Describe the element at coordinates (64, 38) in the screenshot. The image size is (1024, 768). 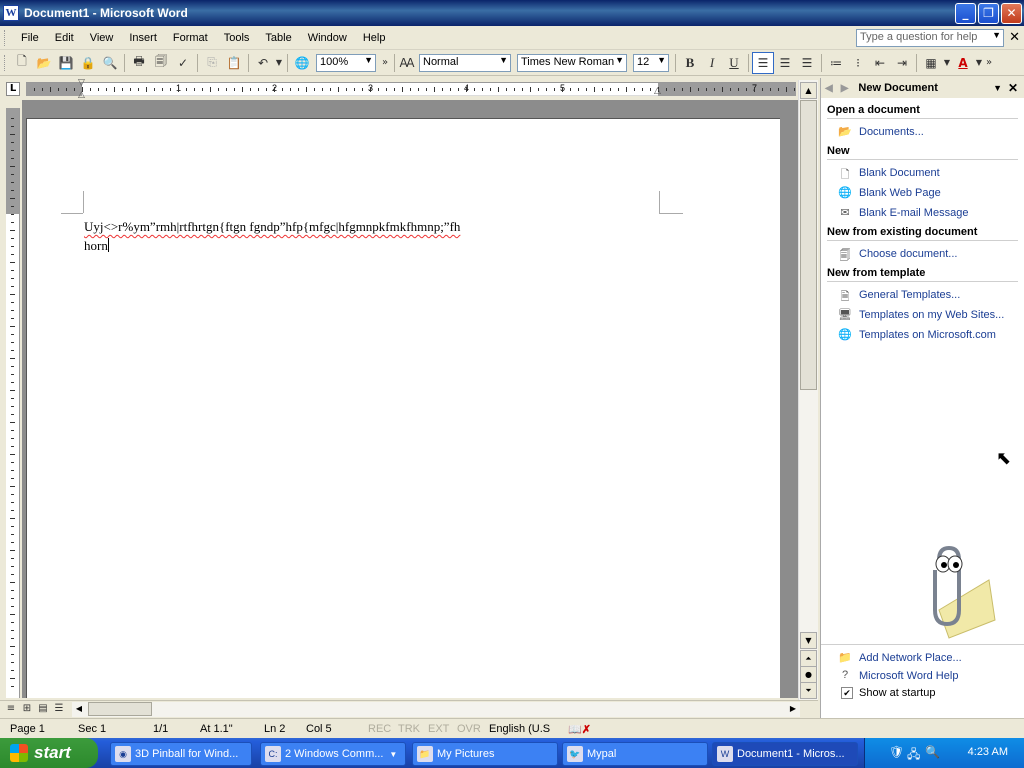
I see `menu-edit: Edit` at that location.